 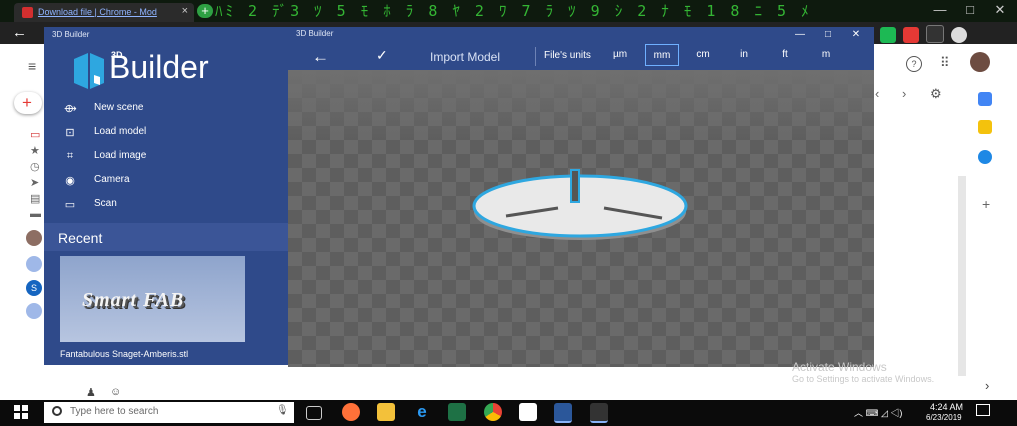 What do you see at coordinates (944, 417) in the screenshot?
I see `clock-date: 6/23/2019` at bounding box center [944, 417].